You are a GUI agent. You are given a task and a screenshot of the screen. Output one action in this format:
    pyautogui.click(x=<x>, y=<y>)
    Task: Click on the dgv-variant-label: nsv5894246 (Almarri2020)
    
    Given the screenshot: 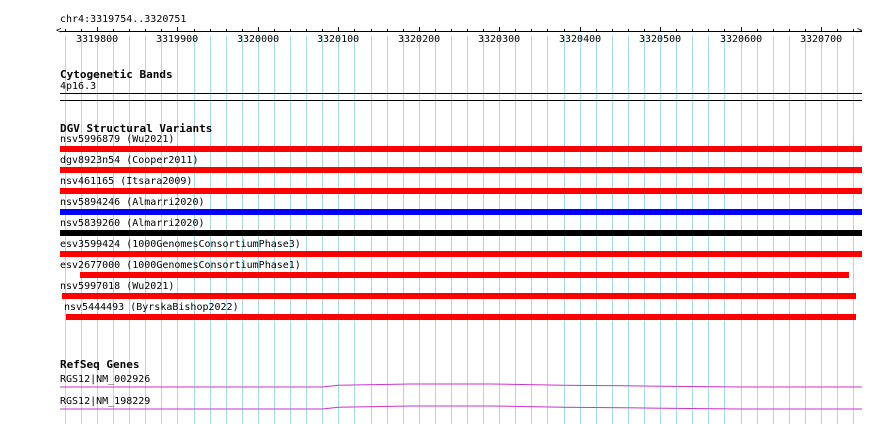 What is the action you would take?
    pyautogui.click(x=132, y=202)
    